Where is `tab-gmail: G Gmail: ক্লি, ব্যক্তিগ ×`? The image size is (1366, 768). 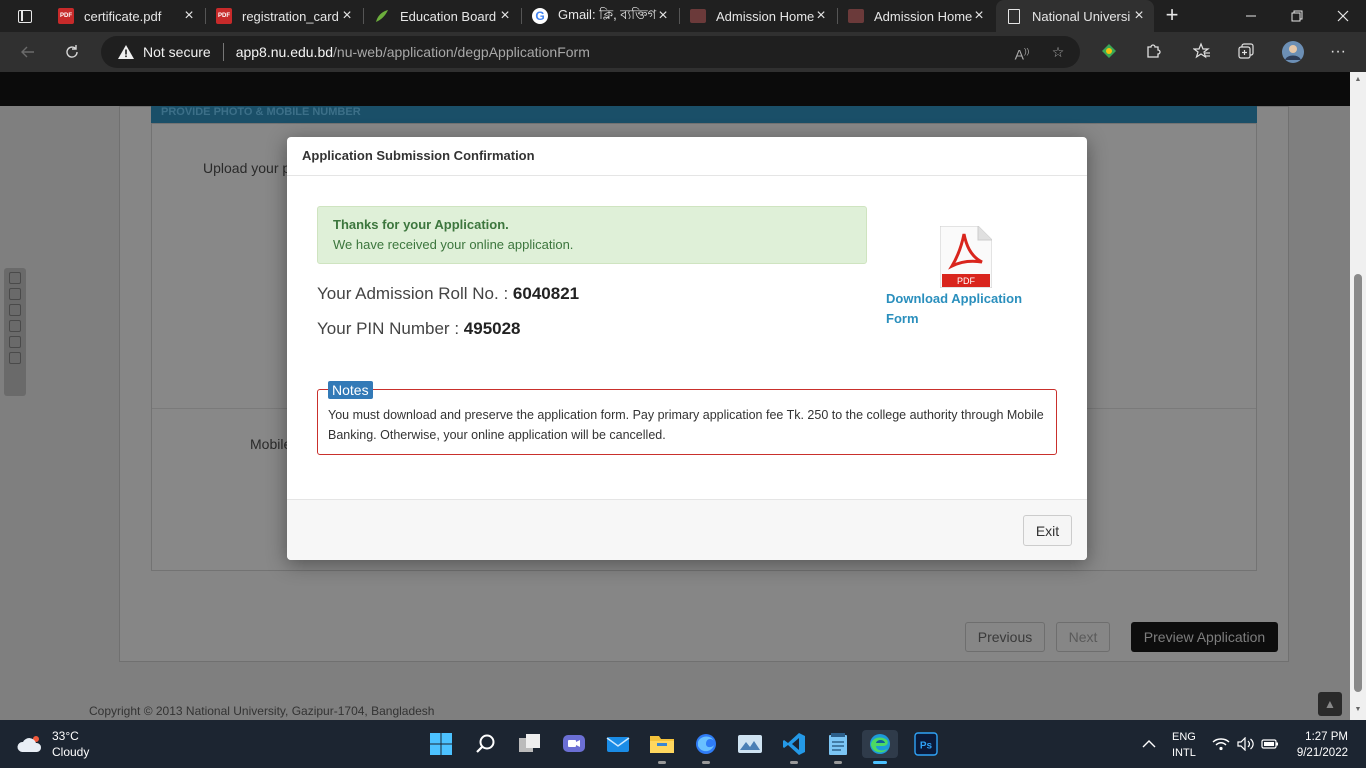
tab-gmail: G Gmail: ক্লি, ব্যক্তিগ × is located at coordinates (600, 16).